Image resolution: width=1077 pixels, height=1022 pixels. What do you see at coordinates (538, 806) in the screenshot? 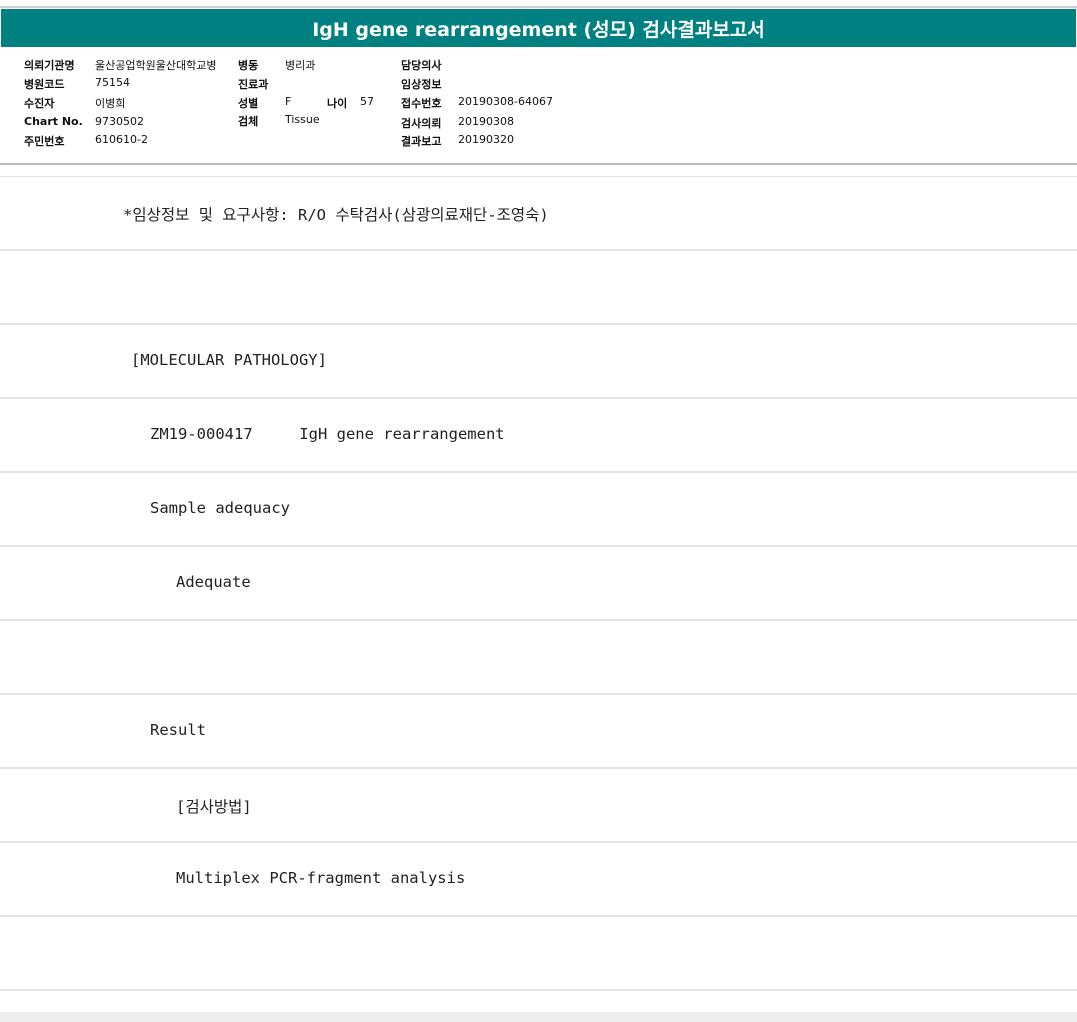
I see `report-line: [검사방법]` at bounding box center [538, 806].